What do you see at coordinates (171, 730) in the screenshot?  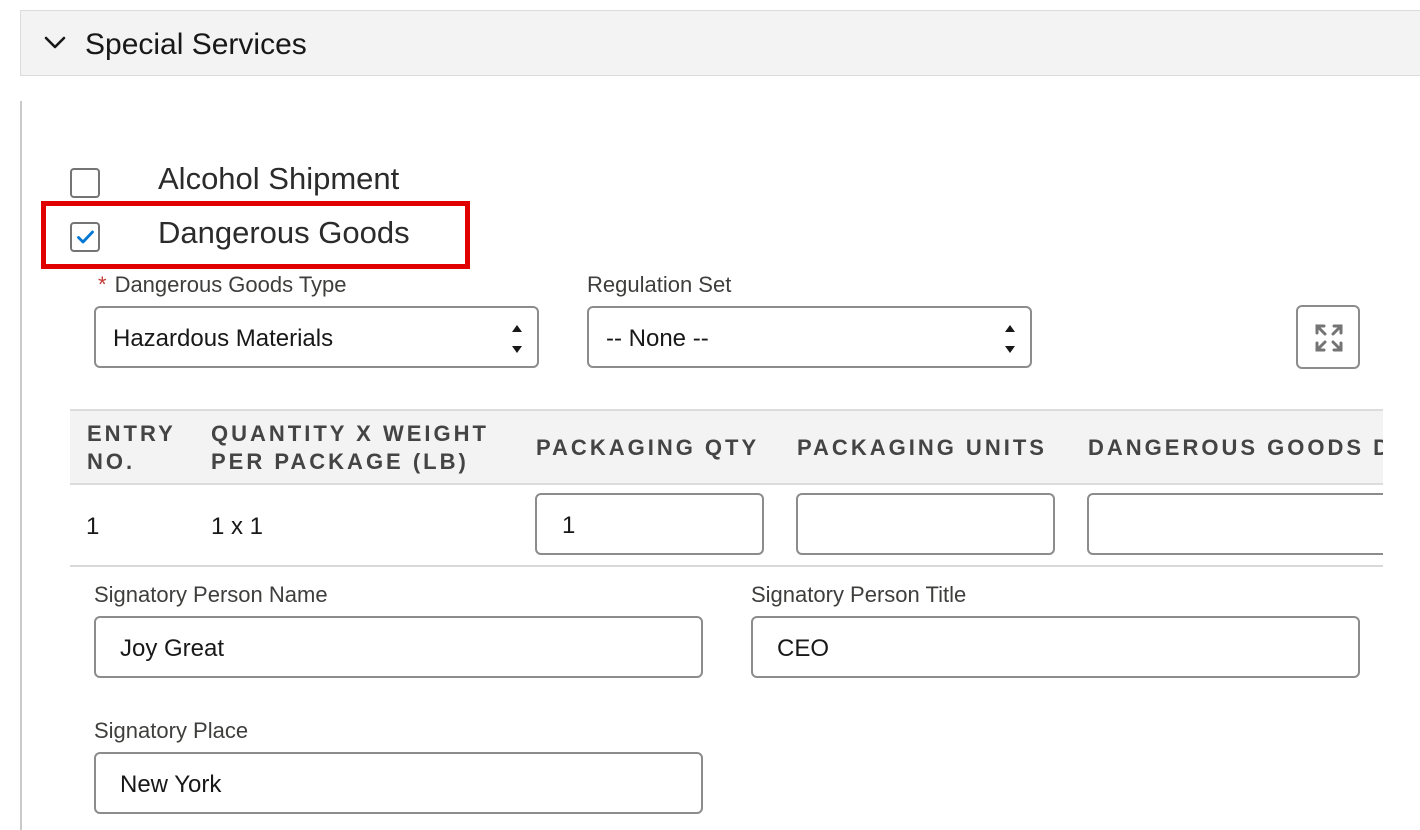 I see `signatory-place-label: Signatory Place` at bounding box center [171, 730].